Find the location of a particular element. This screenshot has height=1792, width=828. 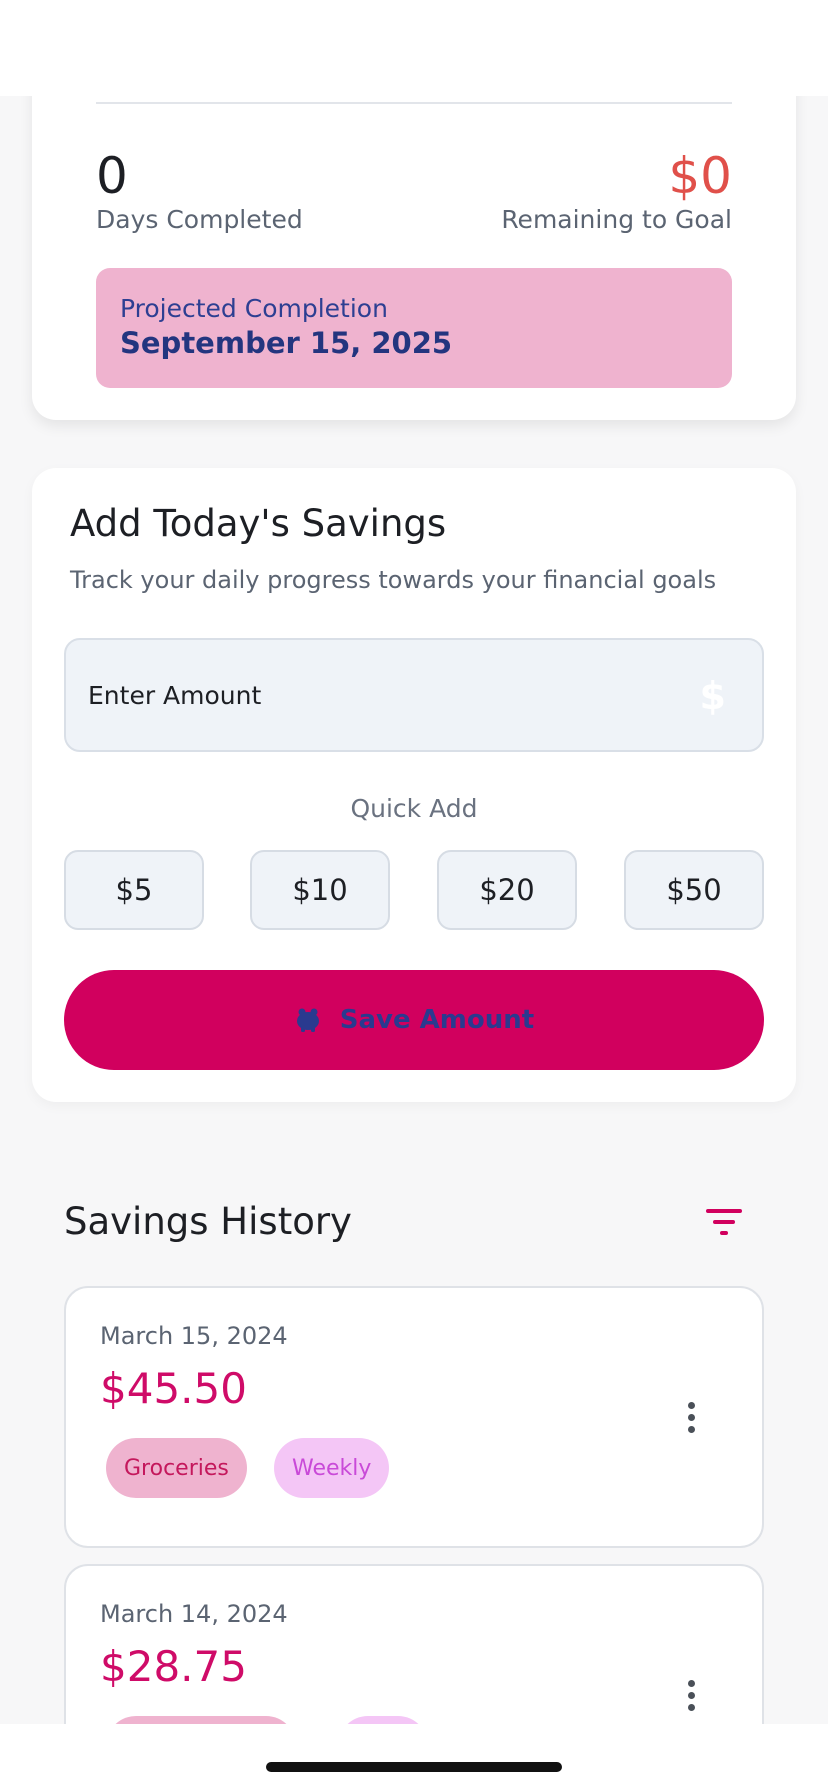

piggy-bank-icon is located at coordinates (307, 1020).